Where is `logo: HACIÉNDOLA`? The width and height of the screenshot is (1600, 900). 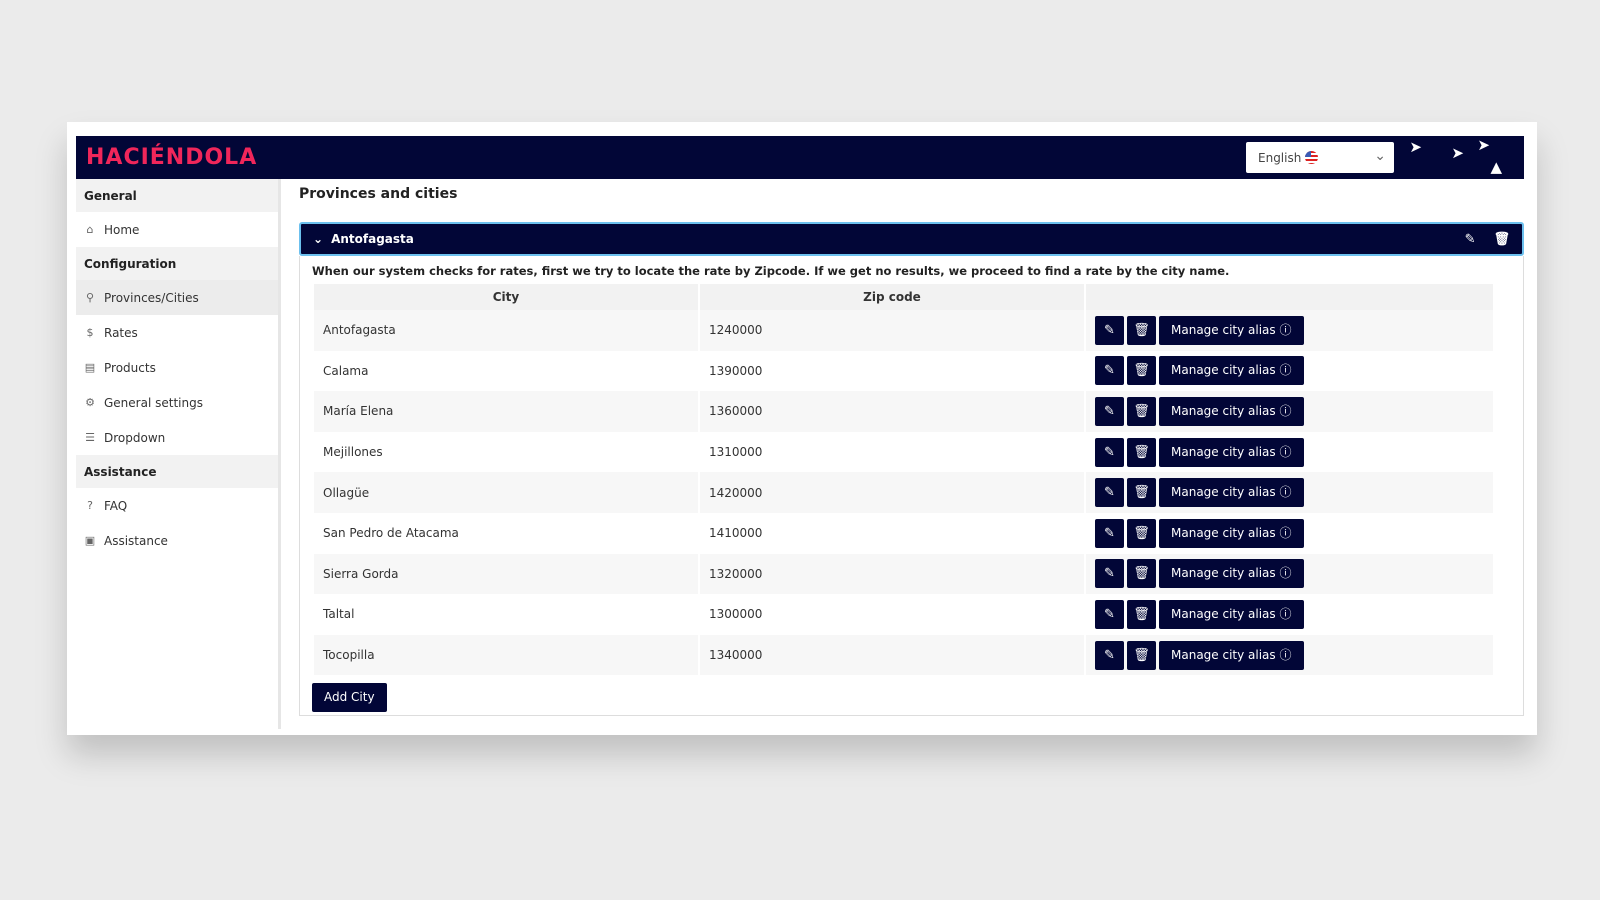 logo: HACIÉNDOLA is located at coordinates (172, 157).